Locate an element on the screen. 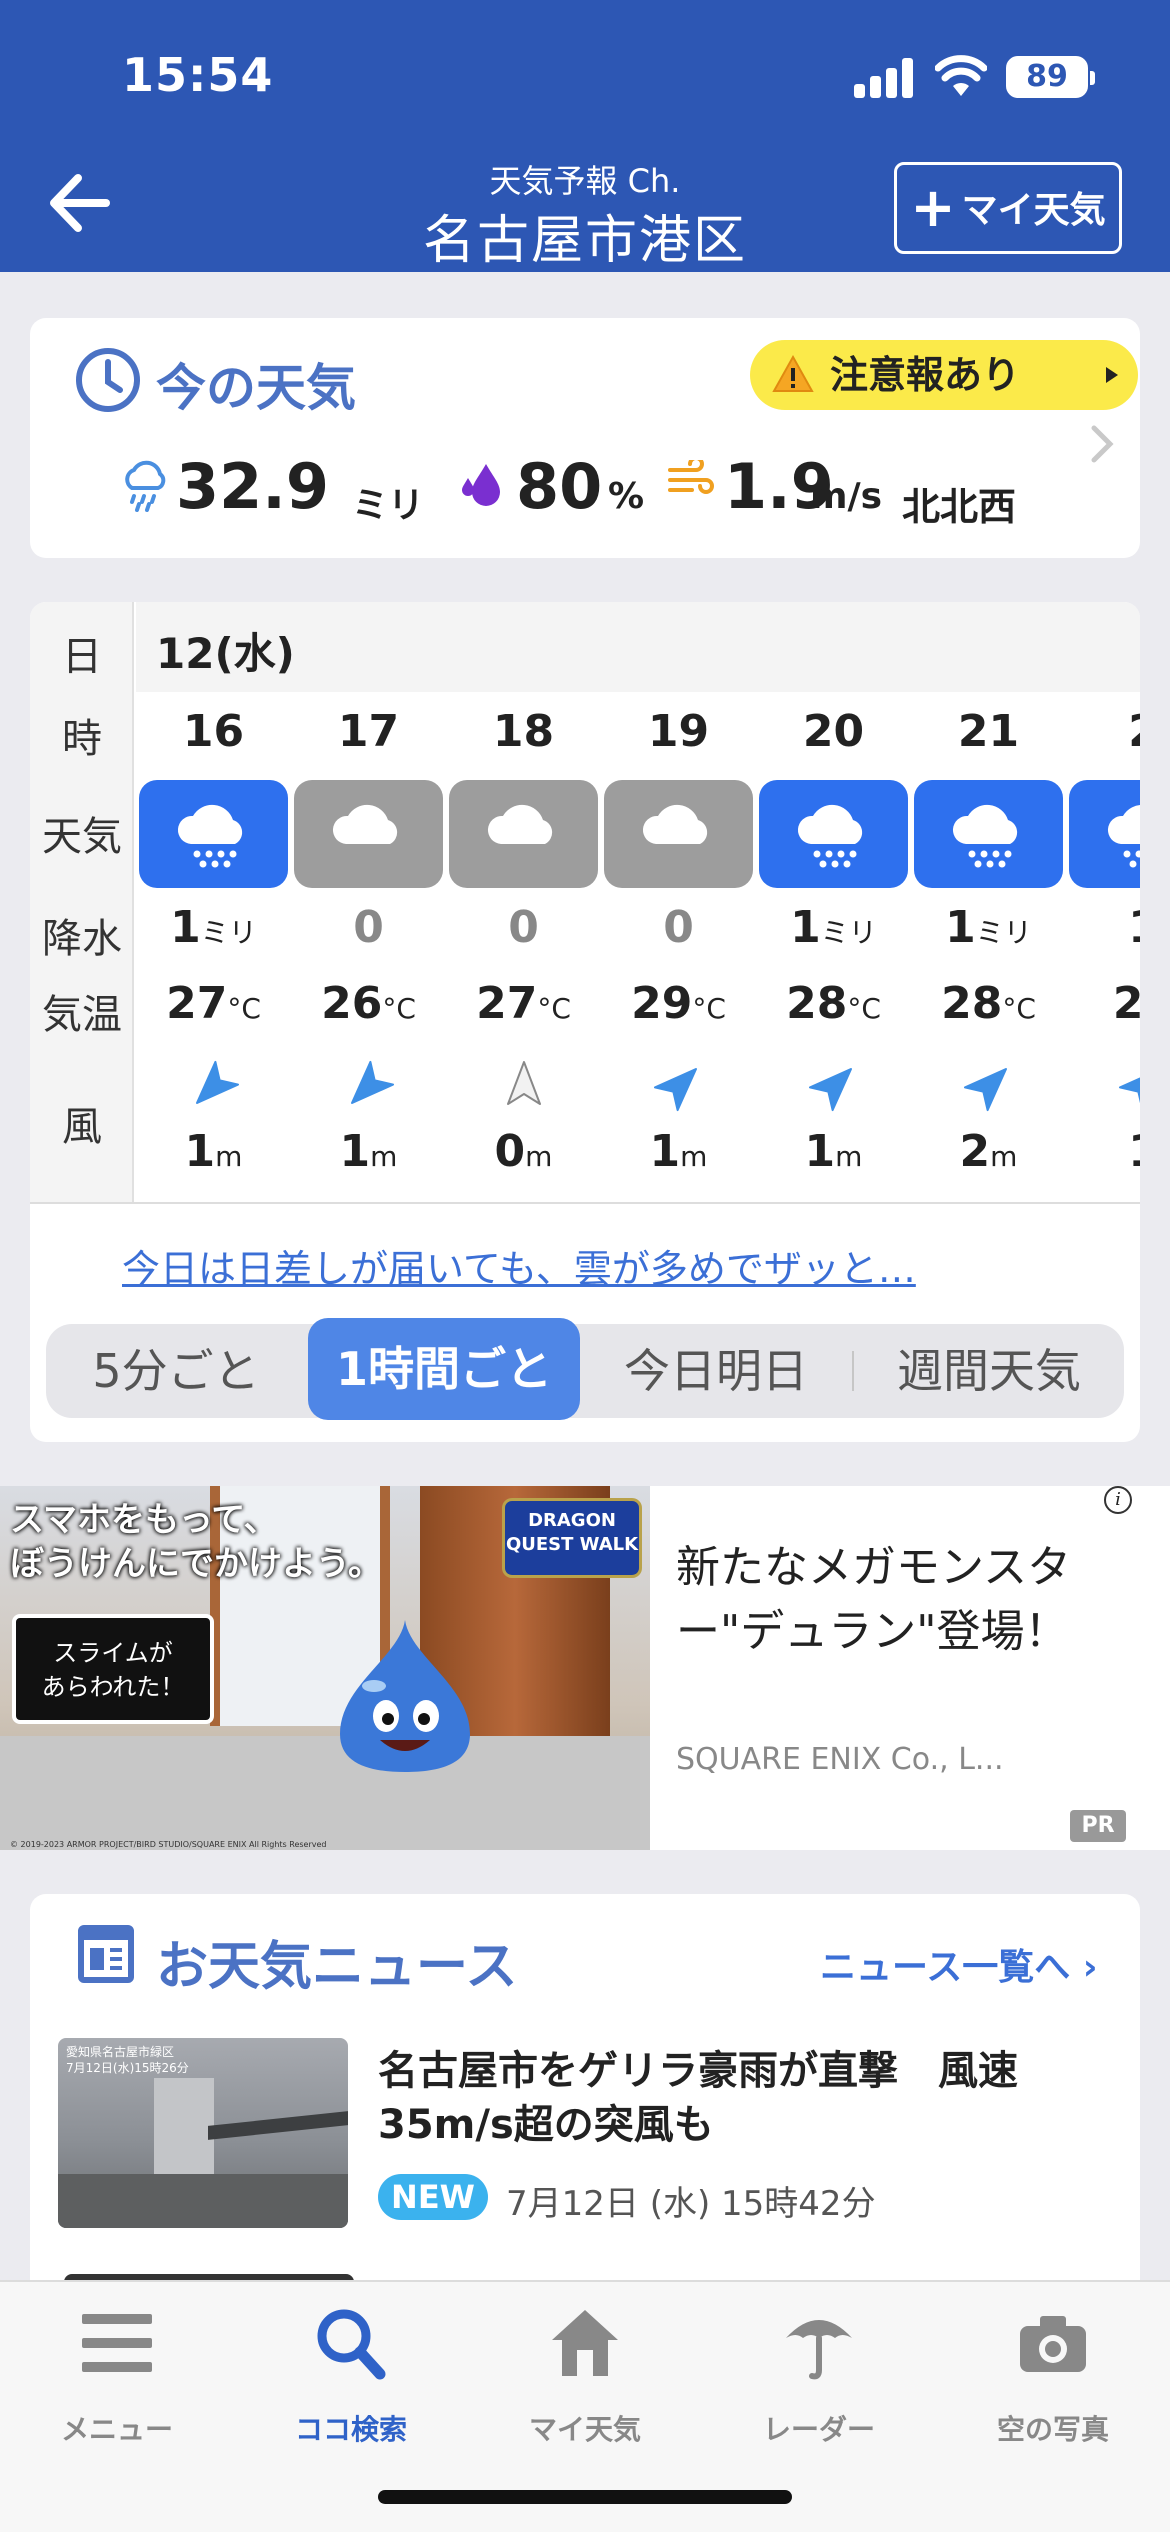 Image resolution: width=1170 pixels, height=2532 pixels. alert-badge: 注意報あり is located at coordinates (944, 375).